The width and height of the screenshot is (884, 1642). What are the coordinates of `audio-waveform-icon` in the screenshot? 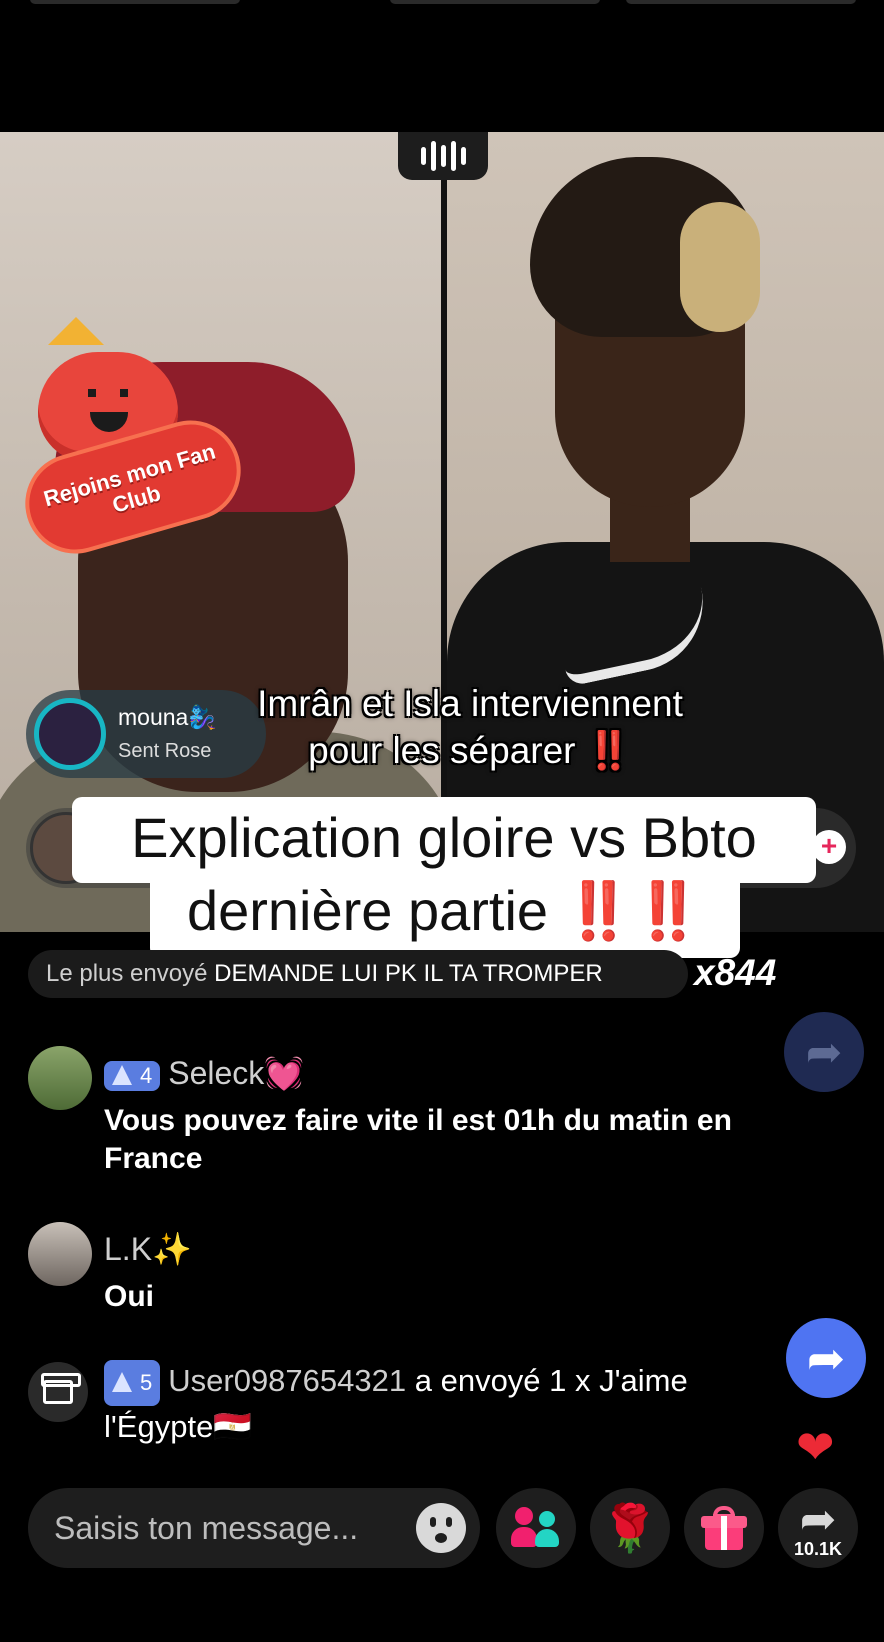 It's located at (443, 156).